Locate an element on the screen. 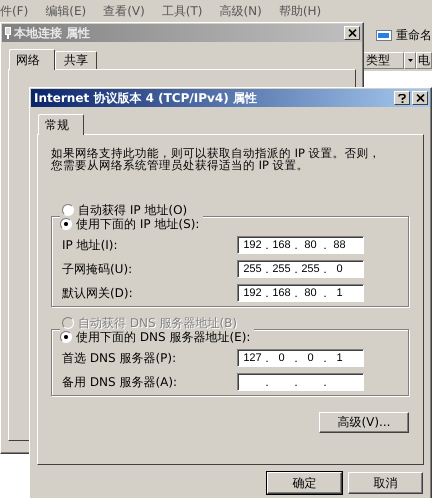  ip-address-field: 127 . 0 . 0 . 1 is located at coordinates (300, 358).